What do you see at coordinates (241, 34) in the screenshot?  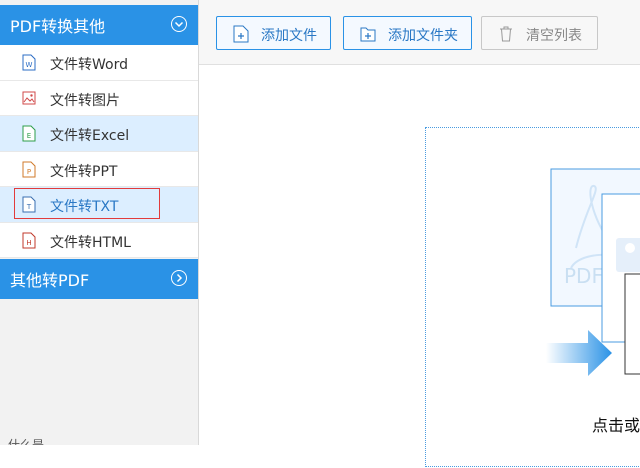 I see `add-file-icon` at bounding box center [241, 34].